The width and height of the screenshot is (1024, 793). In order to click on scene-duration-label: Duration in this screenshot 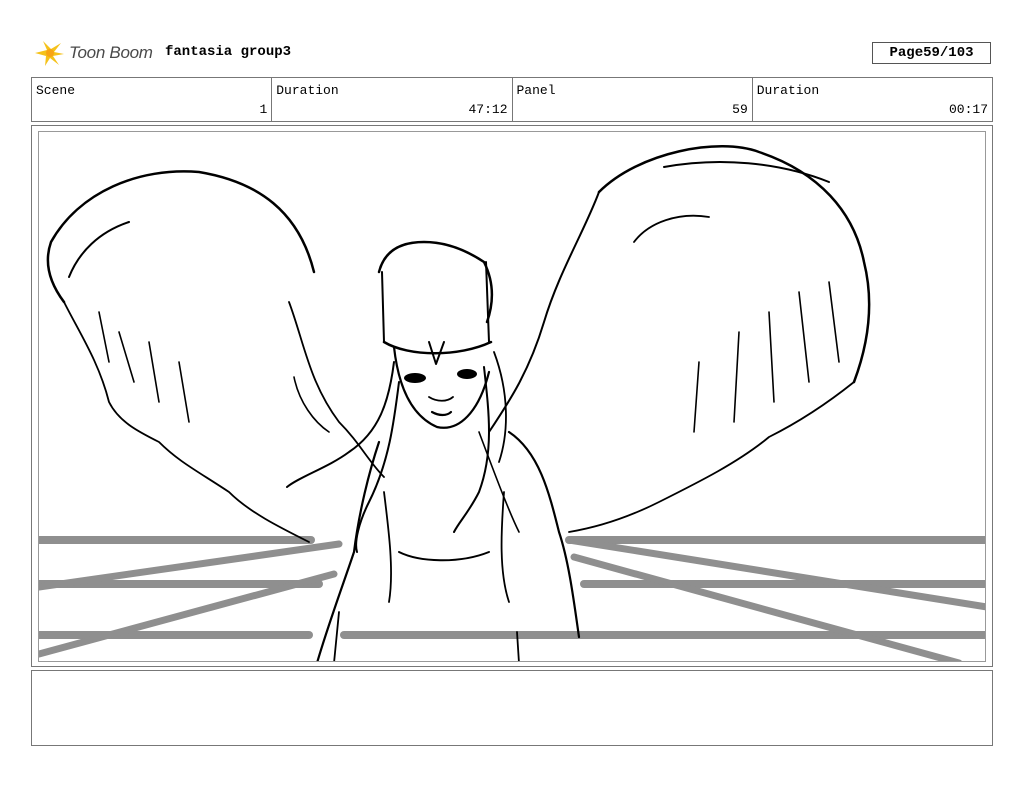, I will do `click(307, 90)`.